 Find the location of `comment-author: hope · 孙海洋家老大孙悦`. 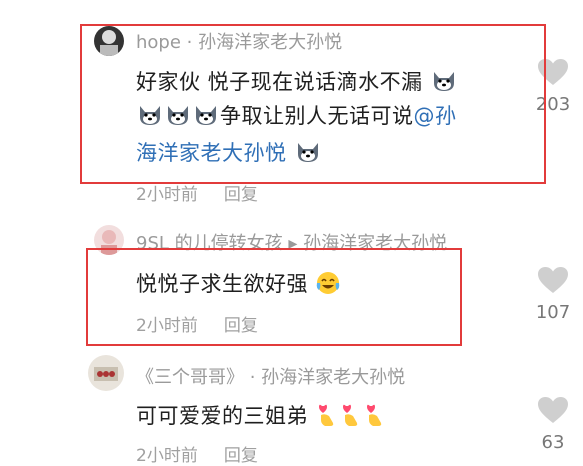

comment-author: hope · 孙海洋家老大孙悦 is located at coordinates (326, 41).